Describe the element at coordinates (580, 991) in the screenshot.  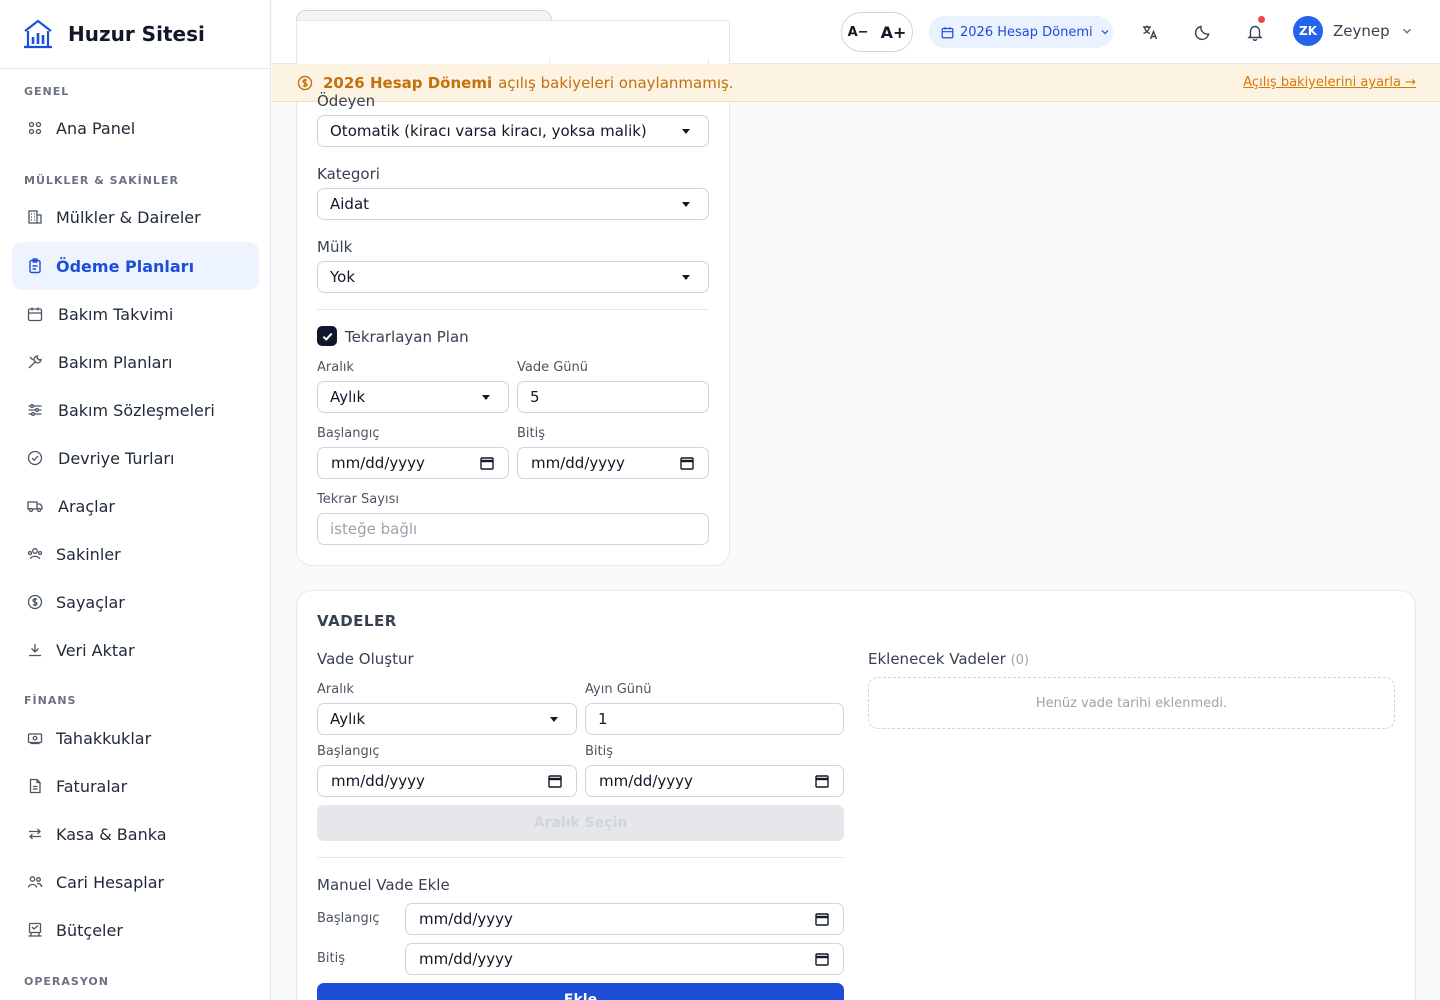
I see `add-due-button: Ekle` at that location.